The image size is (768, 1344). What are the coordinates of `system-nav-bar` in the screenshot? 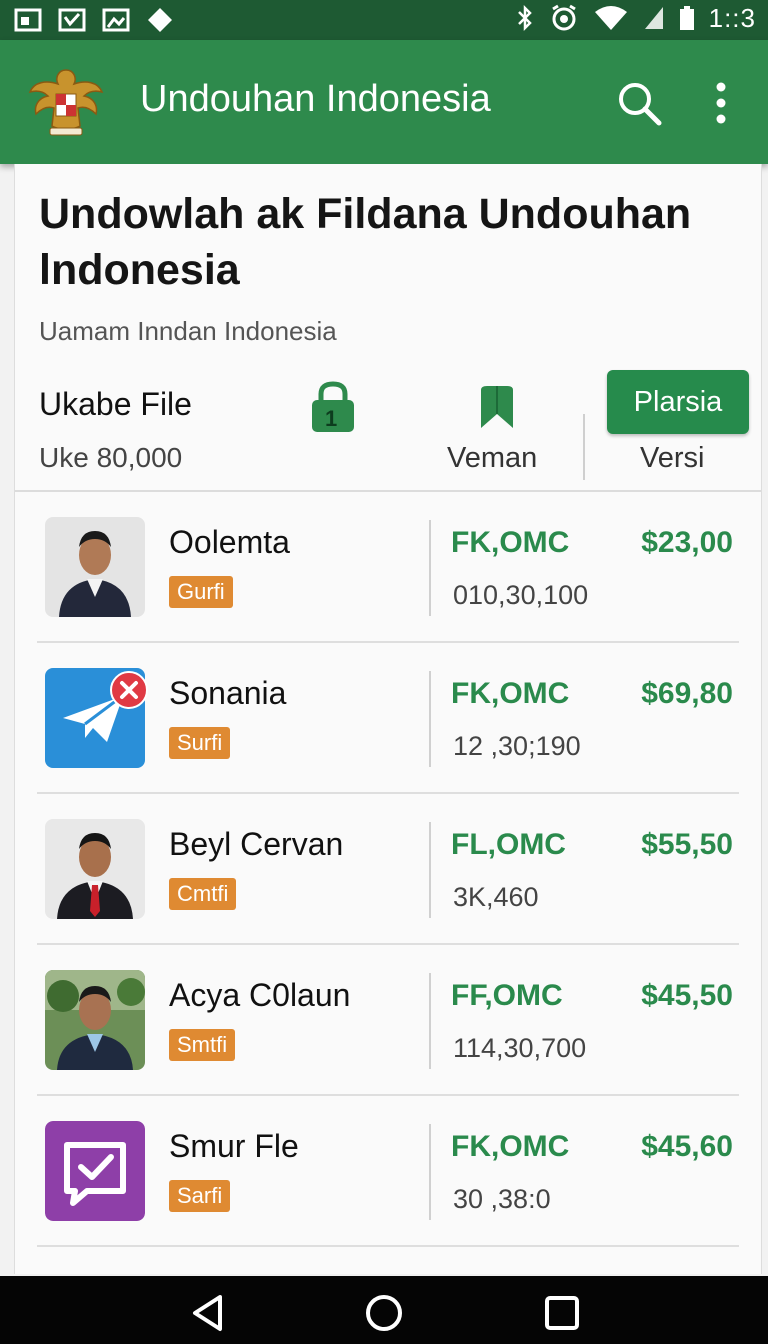 It's located at (384, 1310).